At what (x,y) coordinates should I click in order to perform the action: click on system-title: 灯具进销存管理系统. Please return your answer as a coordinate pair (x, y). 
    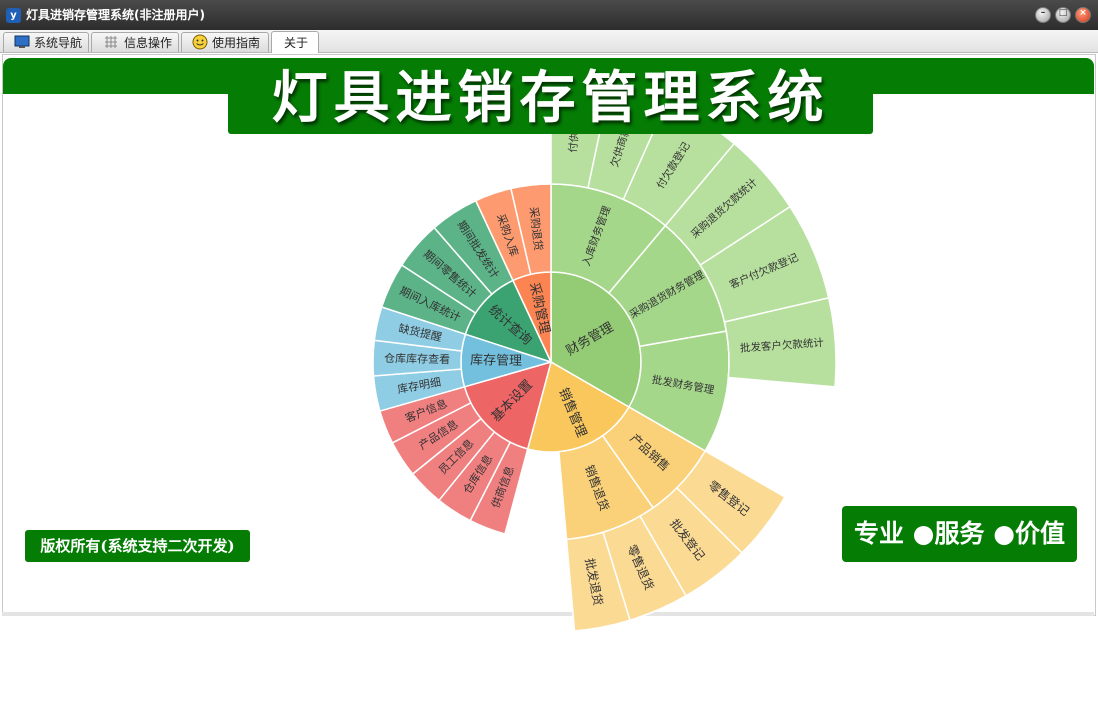
    Looking at the image, I should click on (550, 98).